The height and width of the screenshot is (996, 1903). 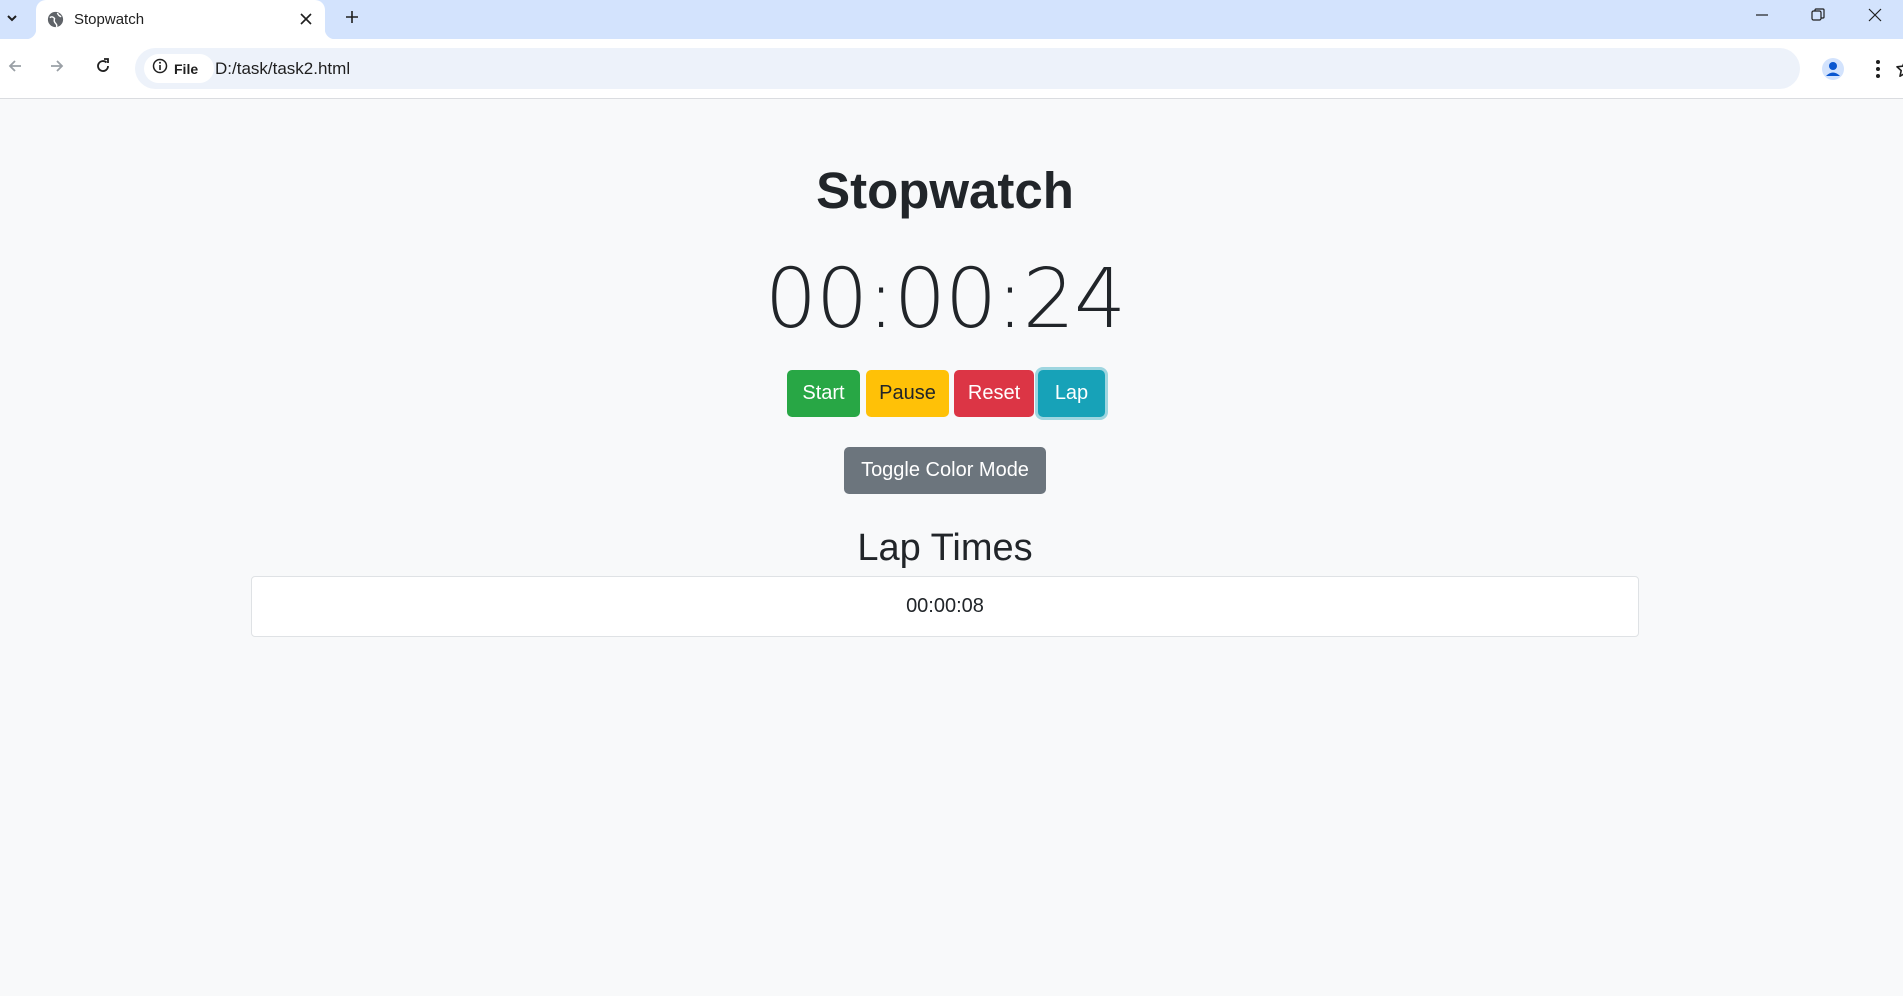 I want to click on globe-icon, so click(x=55, y=19).